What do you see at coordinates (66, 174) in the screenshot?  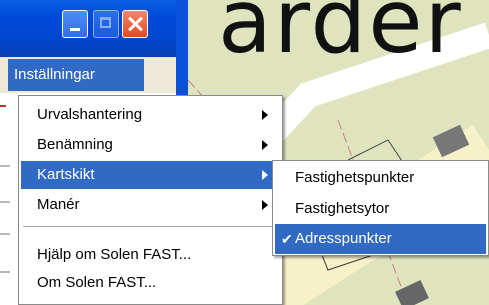 I see `menu-item-label: Kartskikt` at bounding box center [66, 174].